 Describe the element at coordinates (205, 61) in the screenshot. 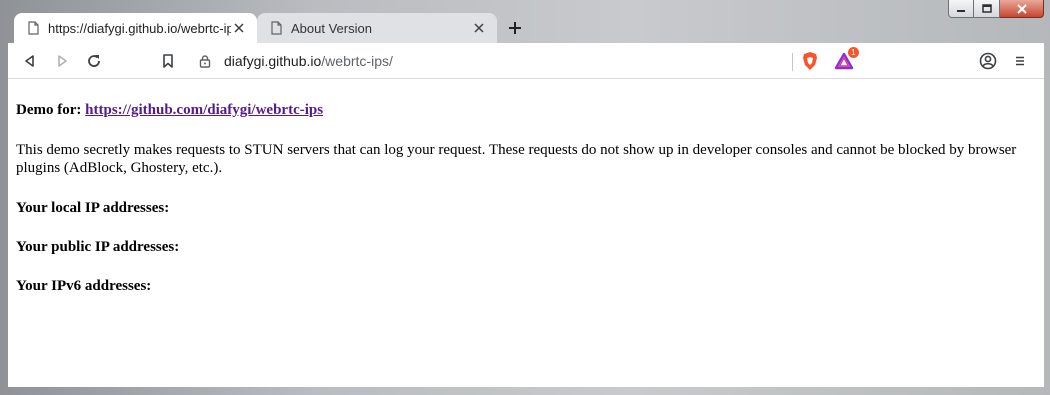

I see `lock-icon` at that location.